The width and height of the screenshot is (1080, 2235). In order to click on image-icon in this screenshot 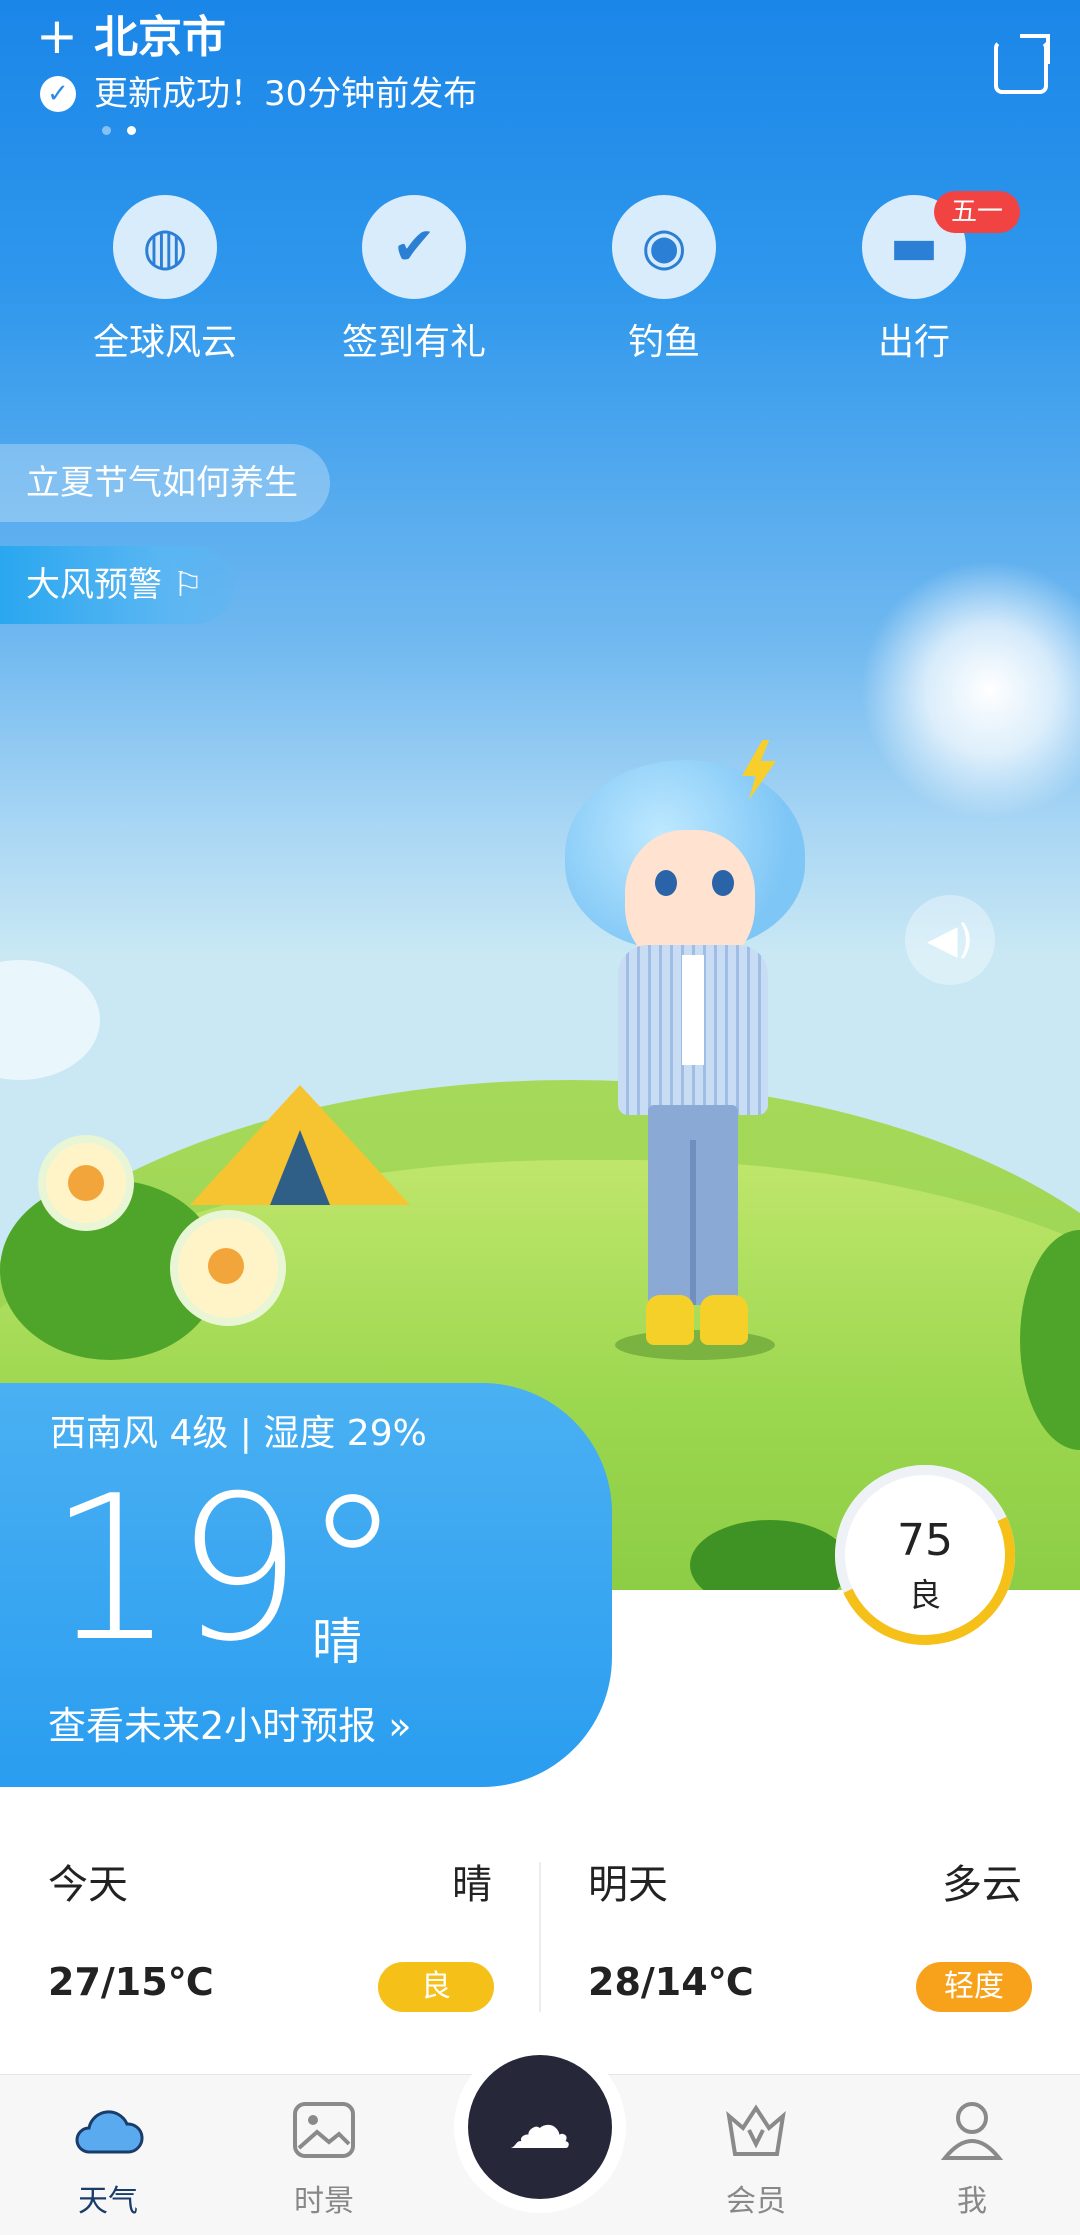, I will do `click(324, 2130)`.